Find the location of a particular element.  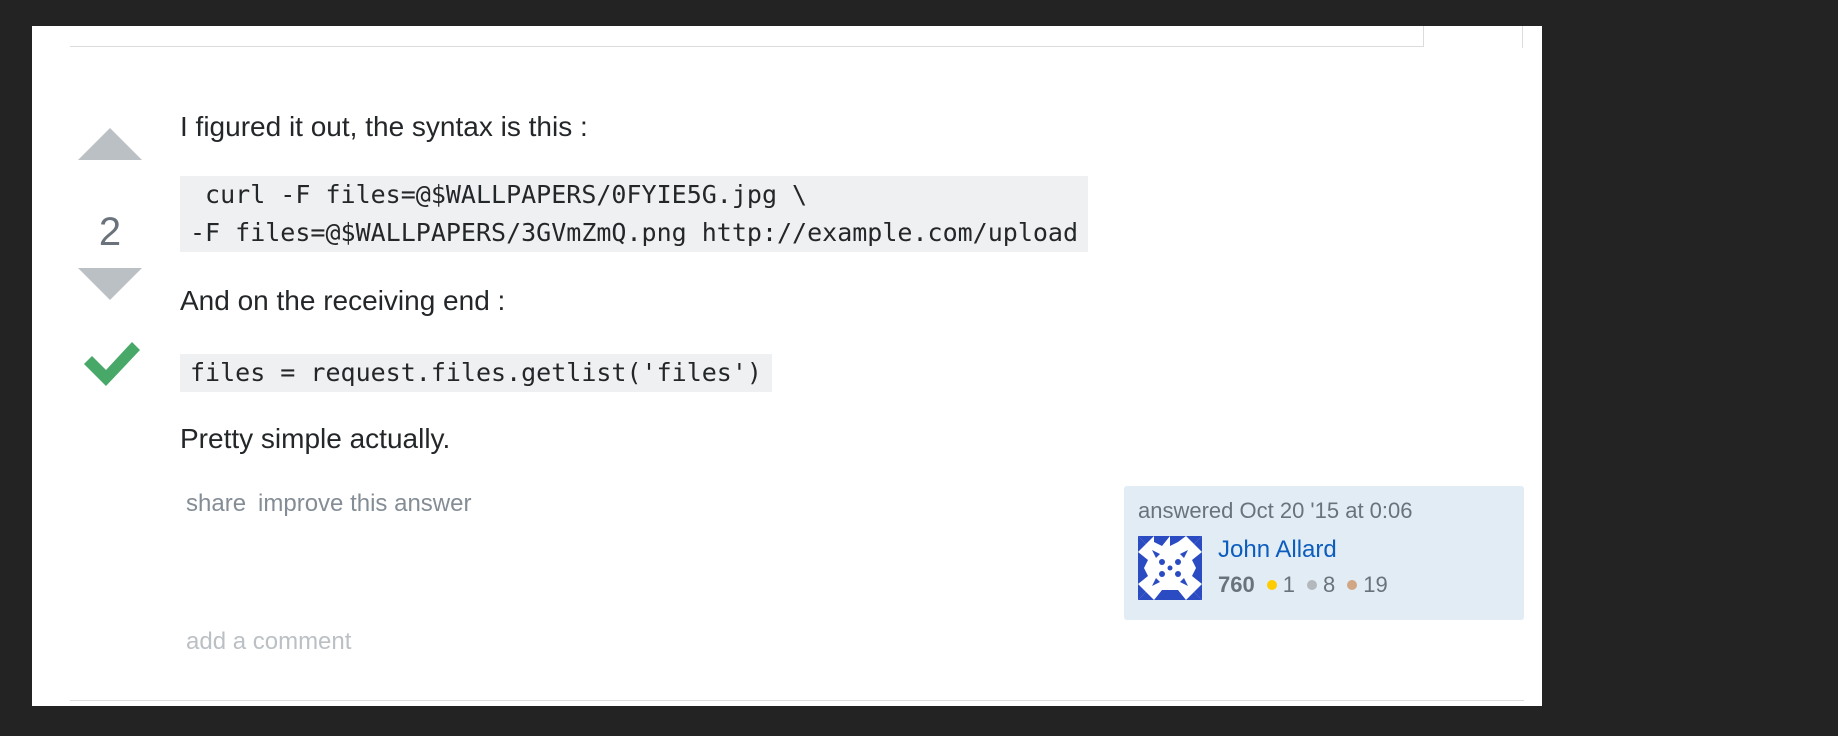

code-line-1: curl -F files=@$WALLPAPERS/0FYIE5G.jpg \ is located at coordinates (499, 194).